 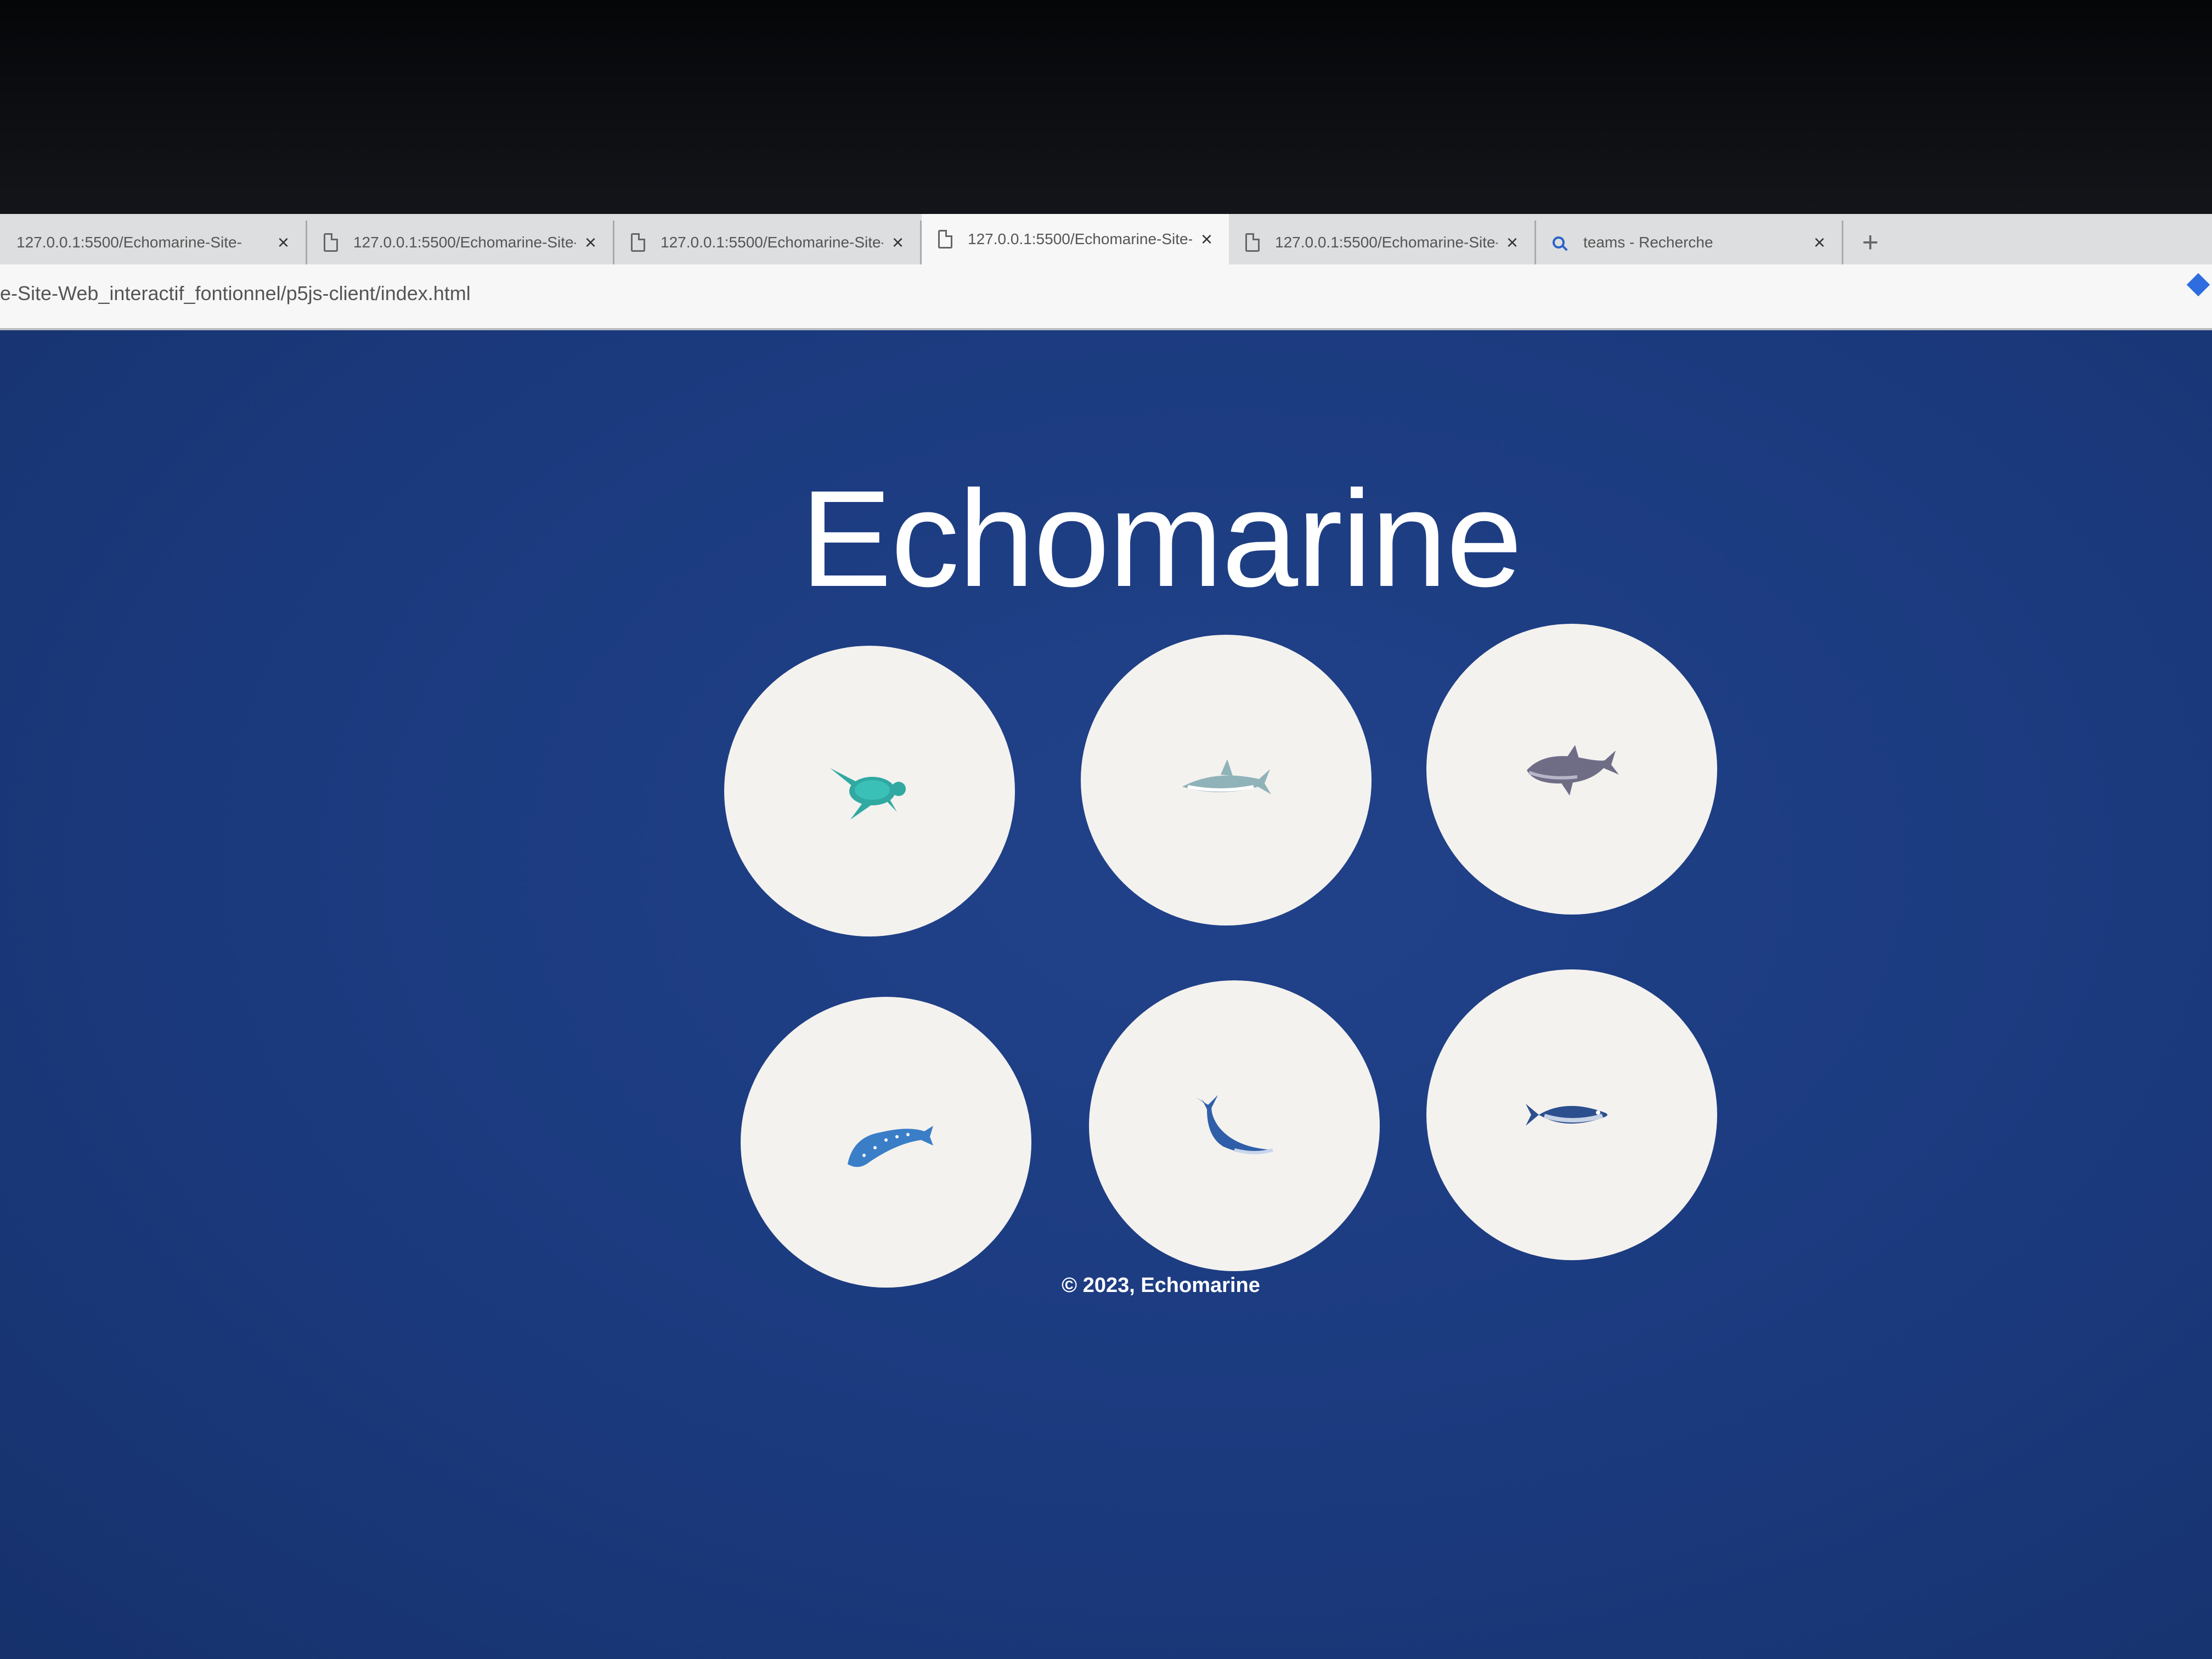 I want to click on tab-title: teams - Recherche, so click(x=1648, y=243).